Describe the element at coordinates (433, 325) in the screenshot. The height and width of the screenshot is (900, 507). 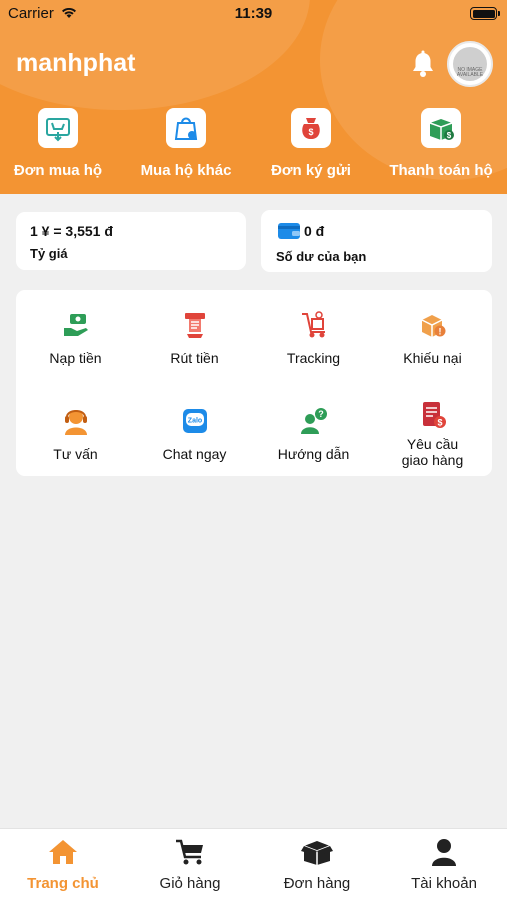
I see `complaint-icon: !` at that location.